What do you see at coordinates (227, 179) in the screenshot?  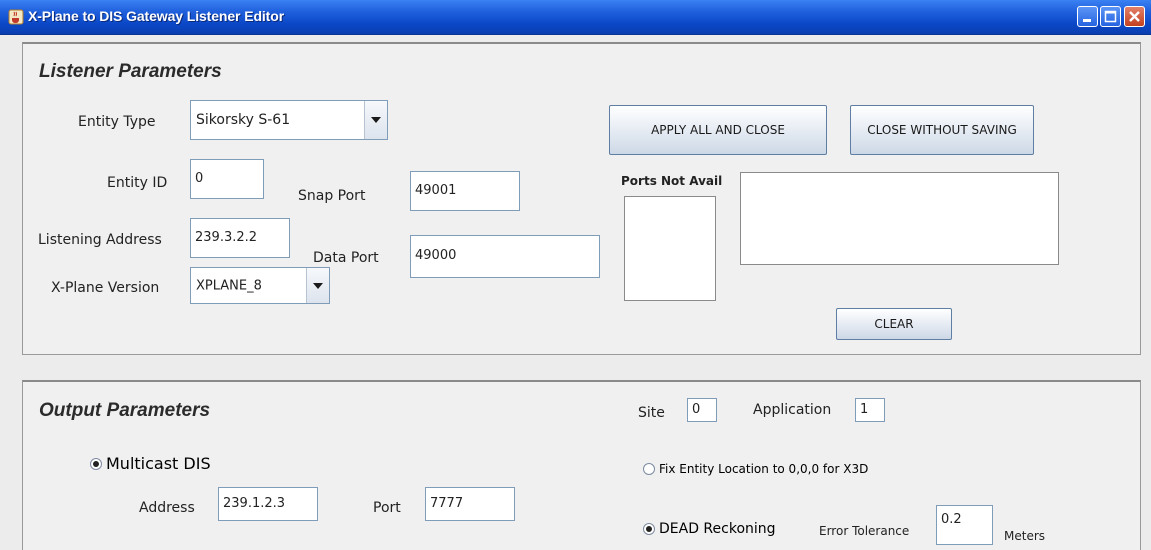 I see `entity-id-field: 0` at bounding box center [227, 179].